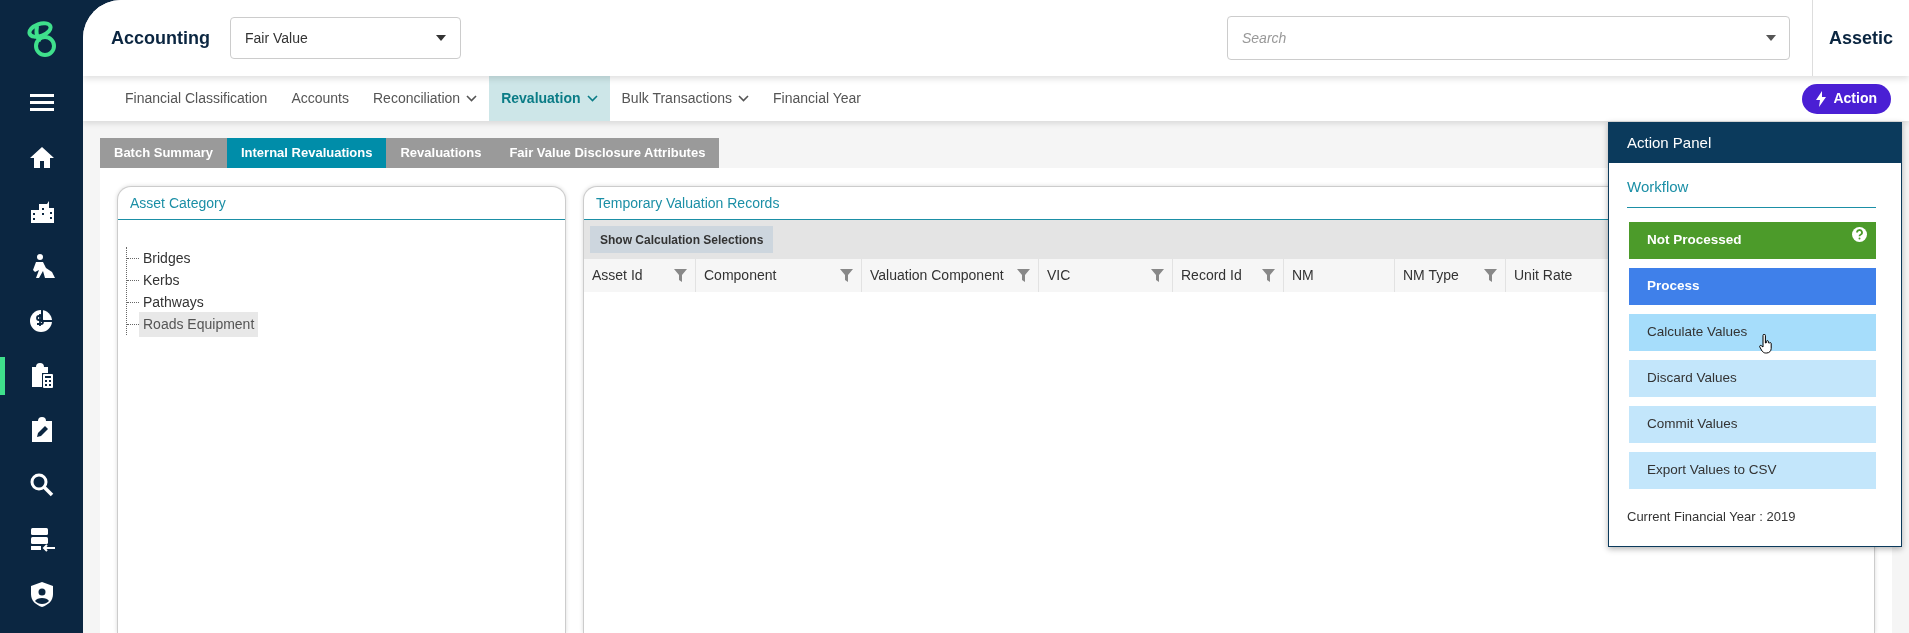  What do you see at coordinates (1752, 286) in the screenshot?
I see `workflow-button: Process` at bounding box center [1752, 286].